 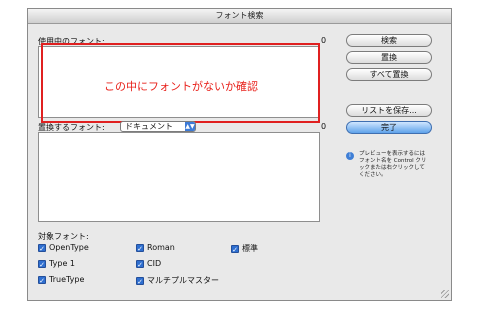 I want to click on fonts-in-use-count: 0, so click(x=324, y=40).